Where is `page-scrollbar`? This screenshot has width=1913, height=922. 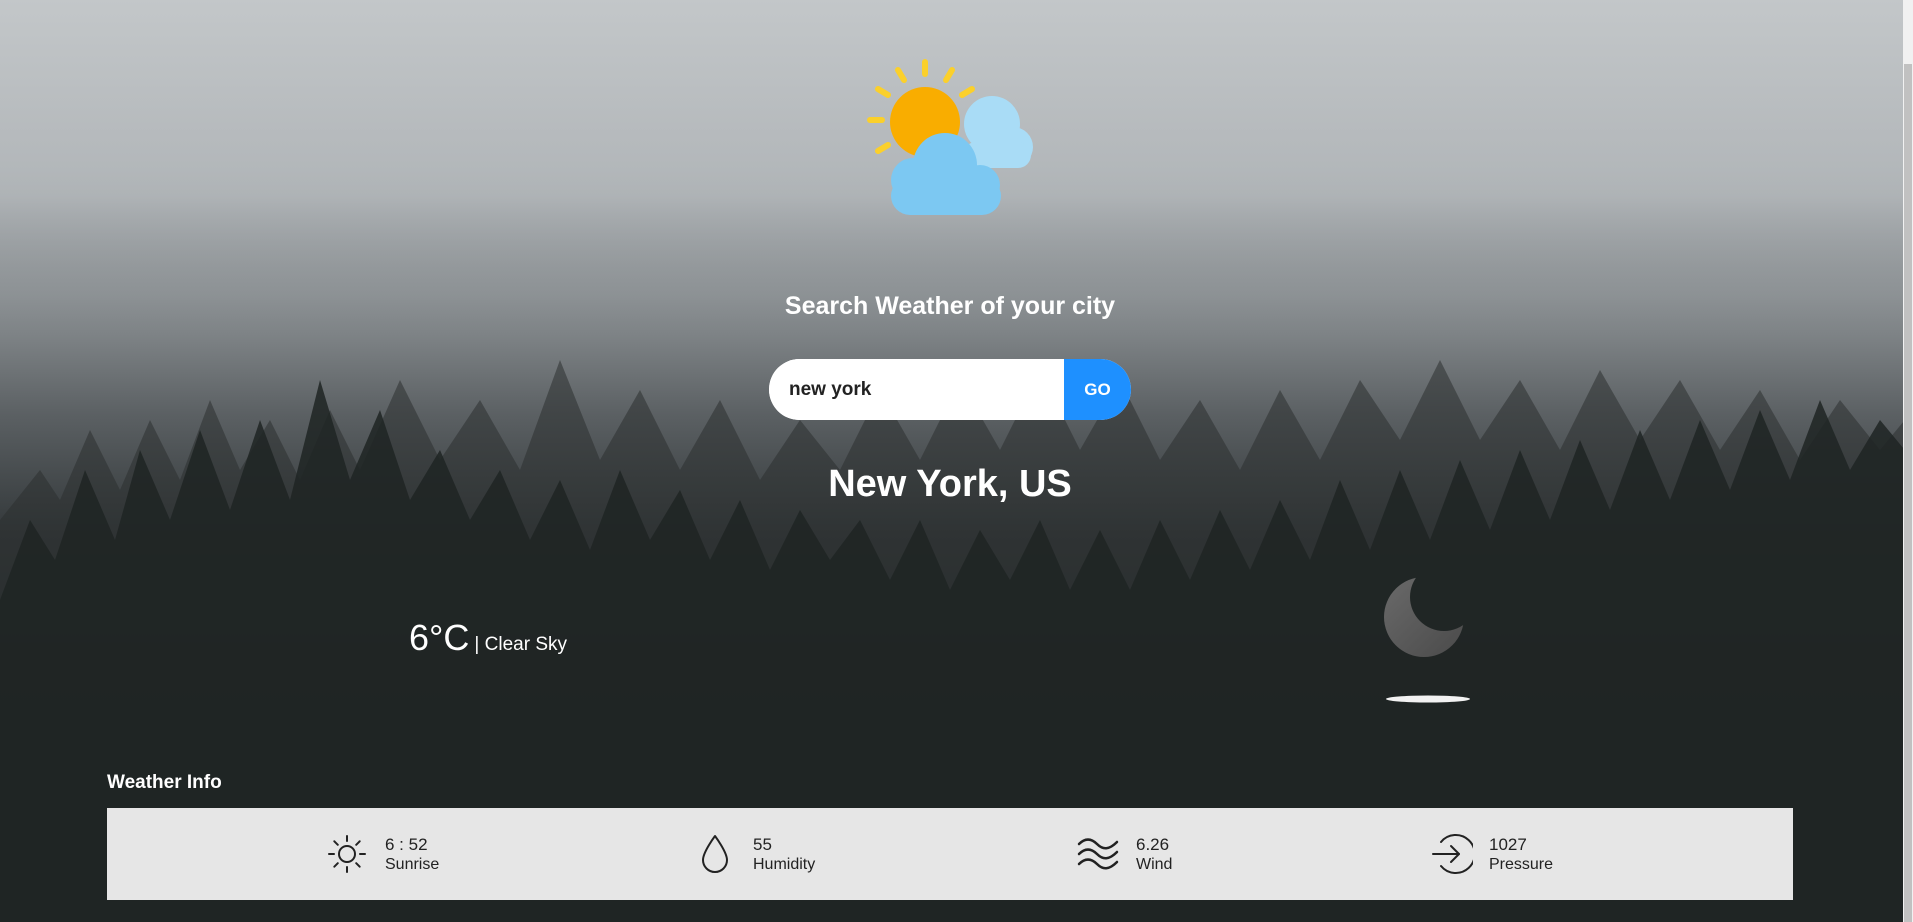
page-scrollbar is located at coordinates (1908, 461).